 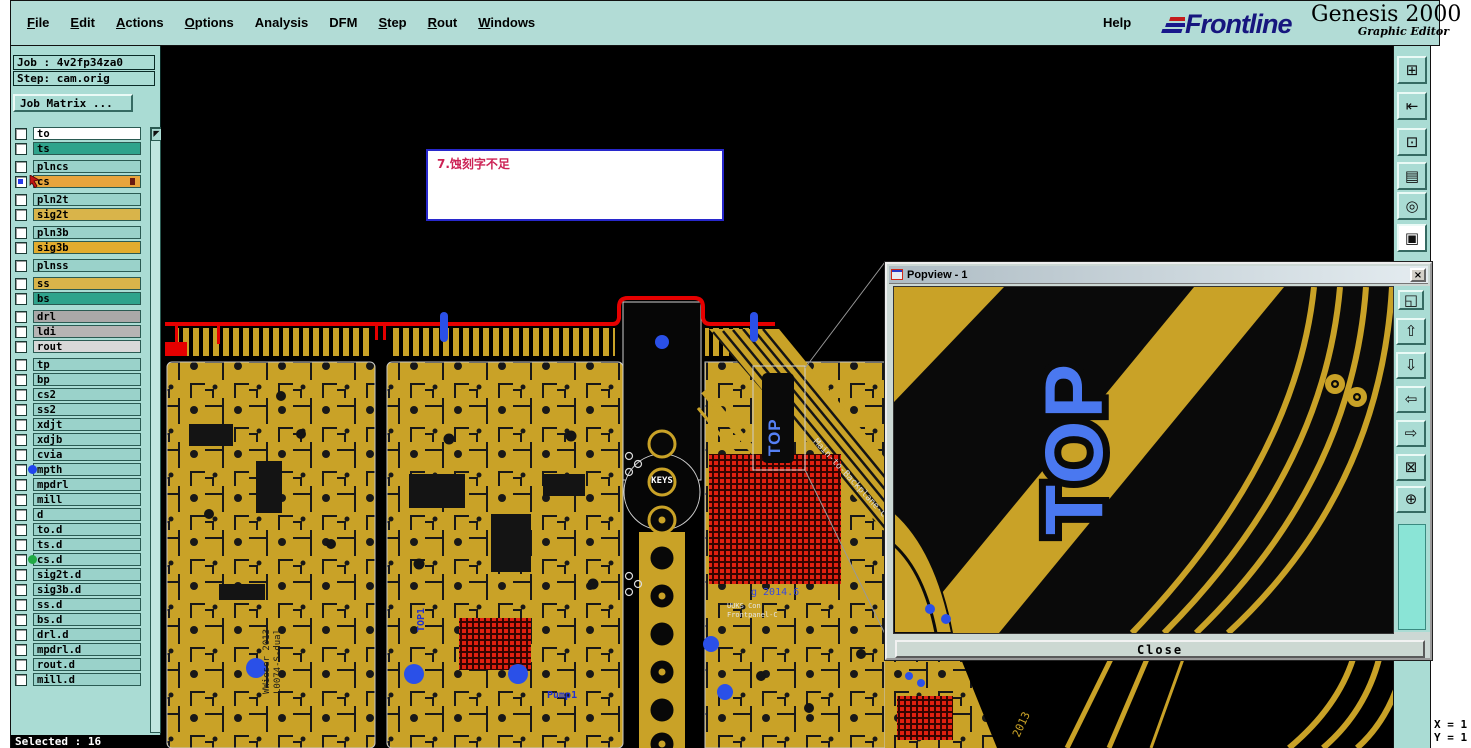 What do you see at coordinates (87, 409) in the screenshot?
I see `layer-label: ss2` at bounding box center [87, 409].